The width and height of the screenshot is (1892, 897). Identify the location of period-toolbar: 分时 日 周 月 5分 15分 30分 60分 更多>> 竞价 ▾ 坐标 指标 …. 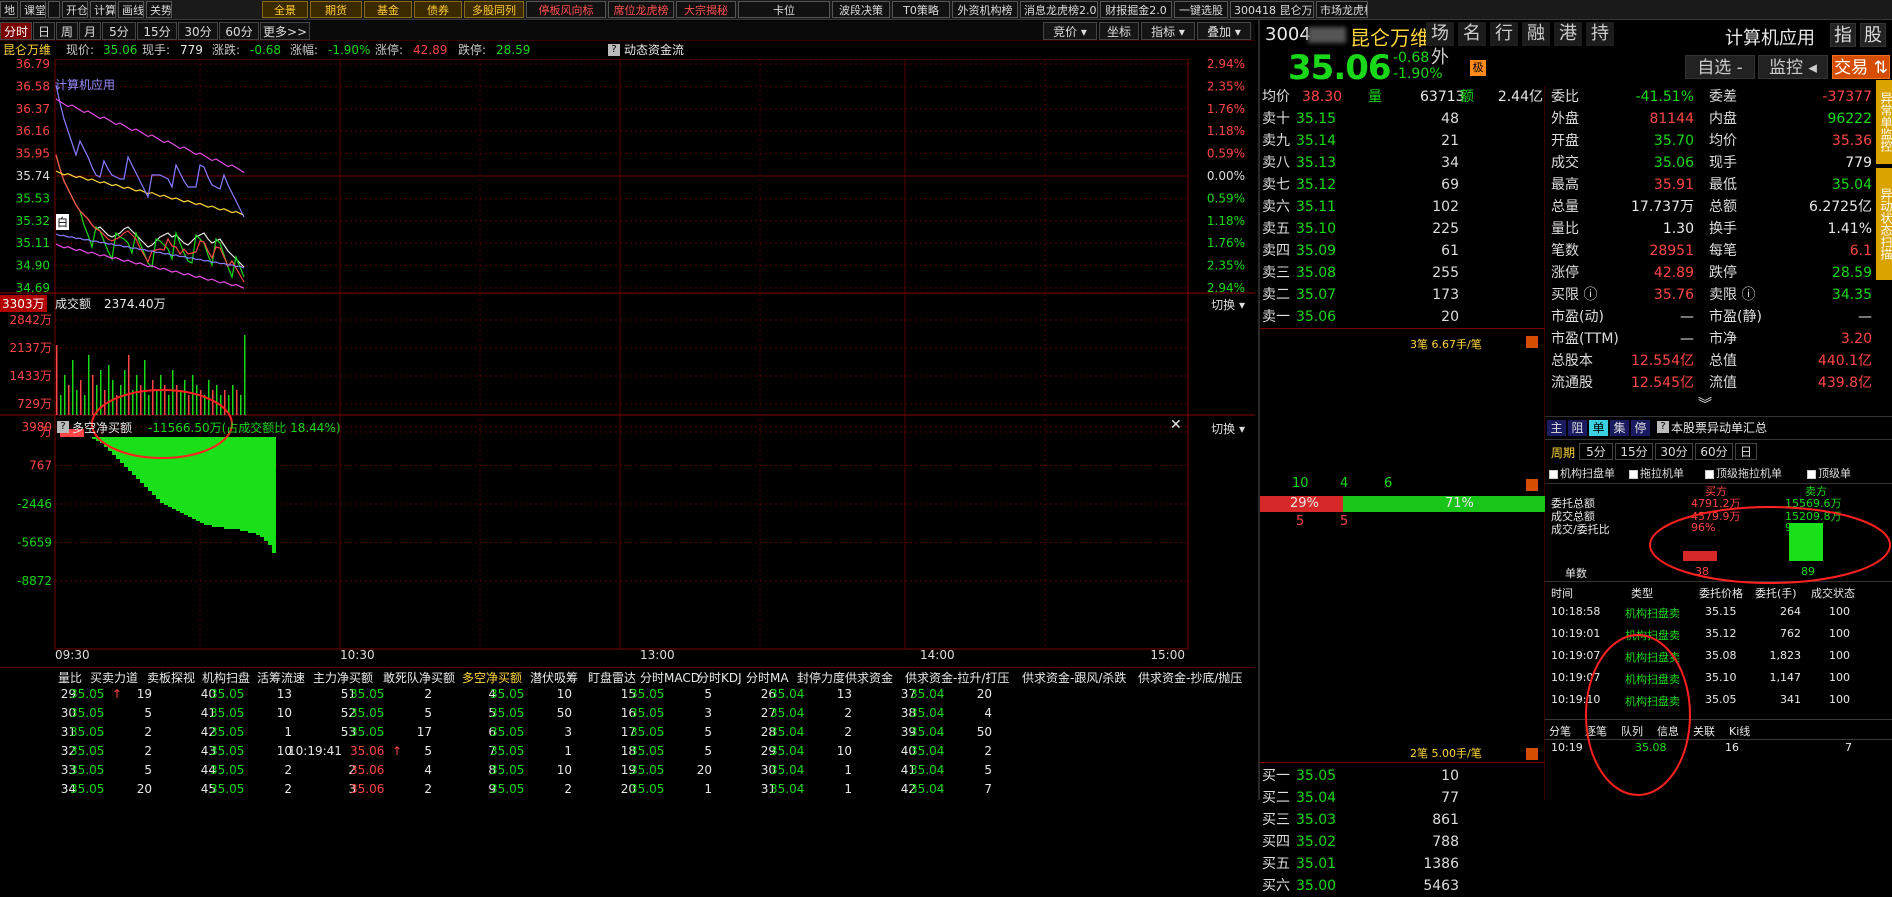
(627, 31).